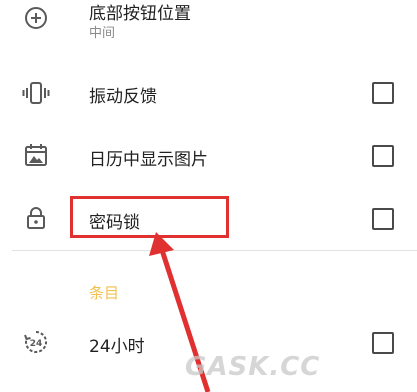  What do you see at coordinates (140, 14) in the screenshot?
I see `setting-title: 底部按钮位置` at bounding box center [140, 14].